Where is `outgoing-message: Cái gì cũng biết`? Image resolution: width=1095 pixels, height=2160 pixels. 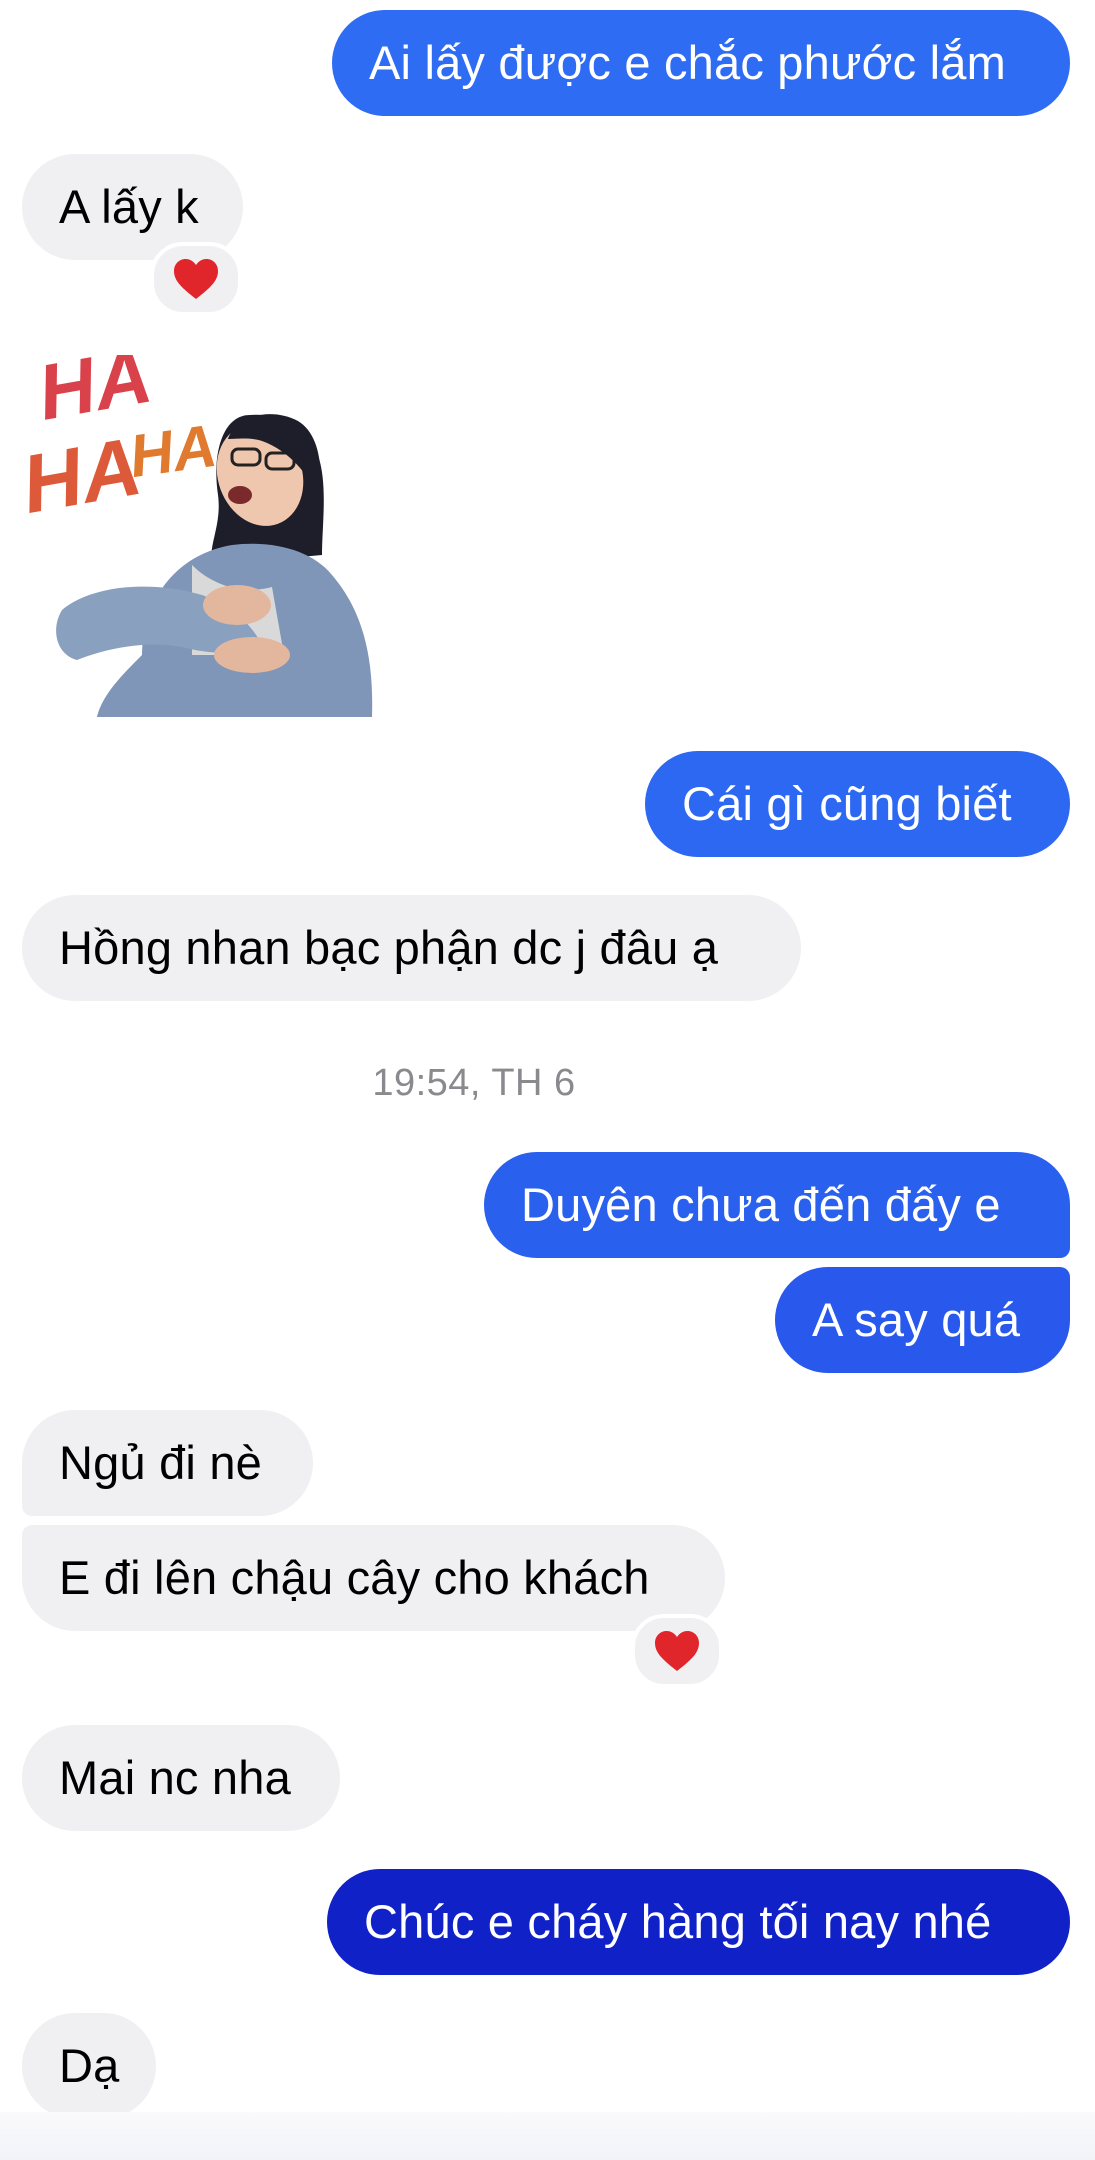 outgoing-message: Cái gì cũng biết is located at coordinates (857, 804).